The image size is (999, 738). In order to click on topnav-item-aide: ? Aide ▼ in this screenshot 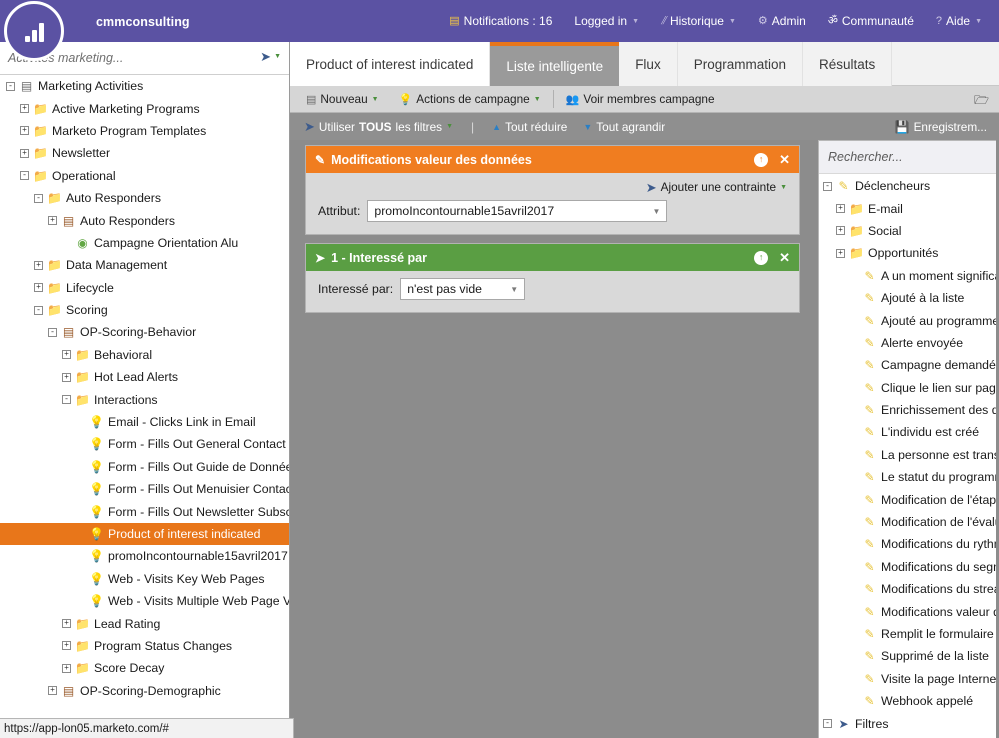, I will do `click(959, 21)`.